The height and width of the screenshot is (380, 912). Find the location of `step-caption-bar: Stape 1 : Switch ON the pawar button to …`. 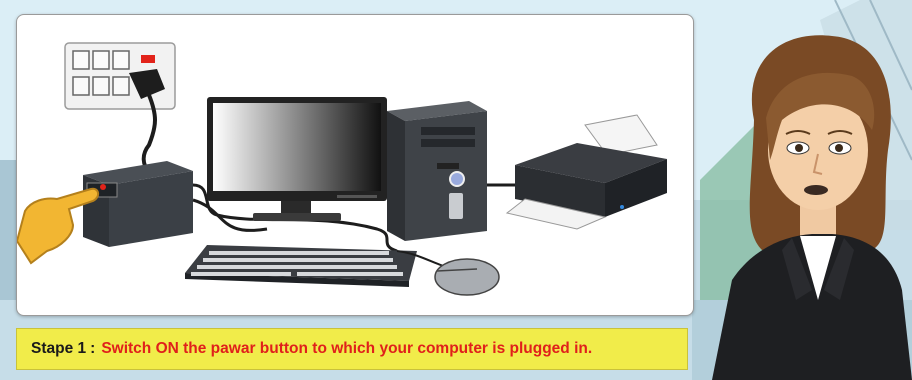

step-caption-bar: Stape 1 : Switch ON the pawar button to … is located at coordinates (352, 349).